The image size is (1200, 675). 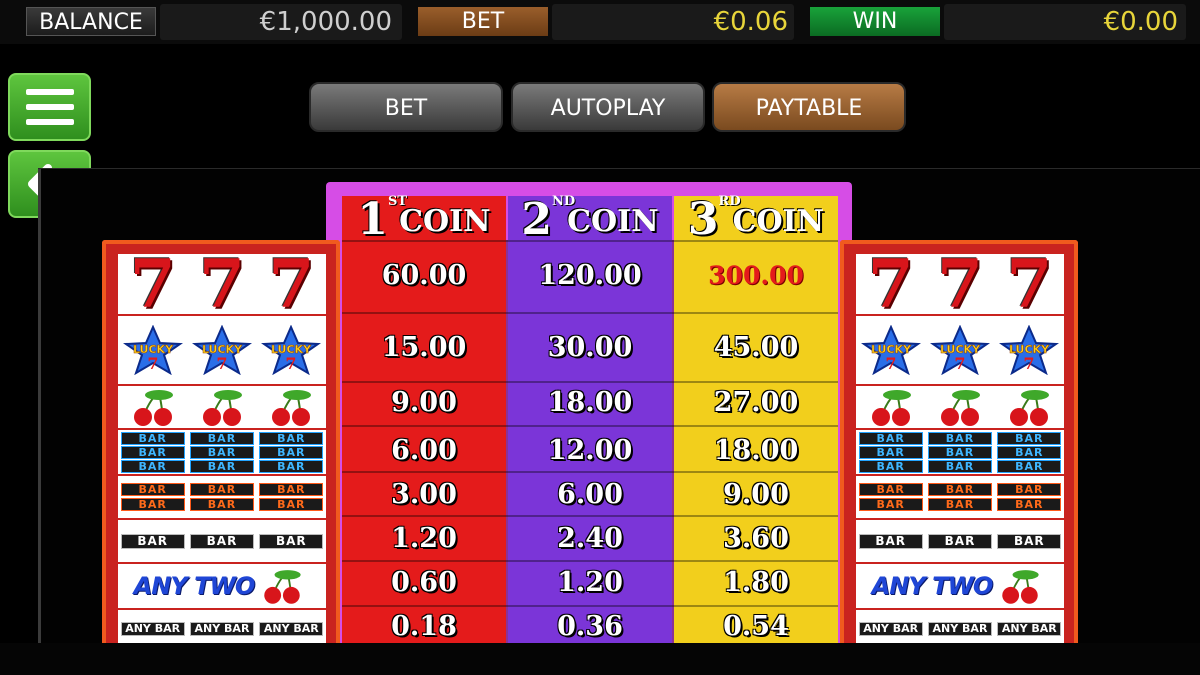 What do you see at coordinates (703, 219) in the screenshot?
I see `header-coin3-num: 3` at bounding box center [703, 219].